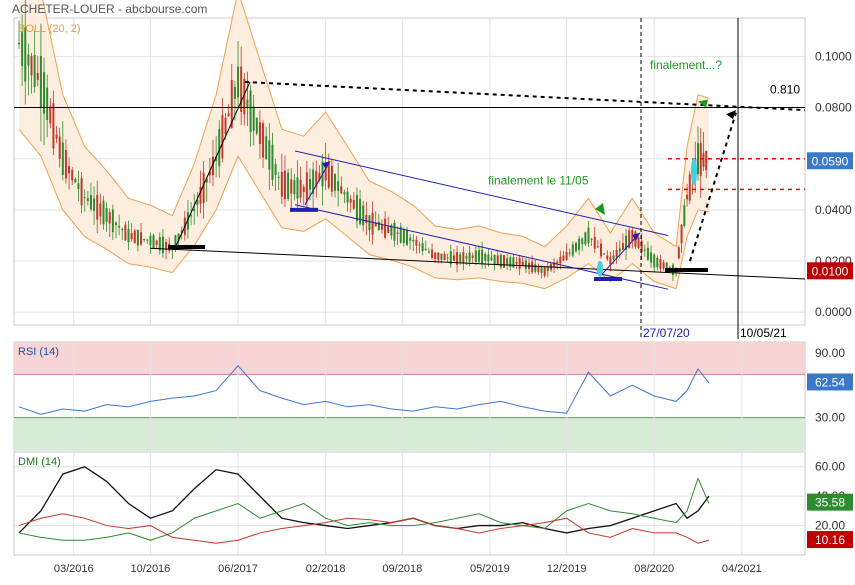 The image size is (855, 585). Describe the element at coordinates (763, 333) in the screenshot. I see `date-marker-label: 10/05/21` at that location.